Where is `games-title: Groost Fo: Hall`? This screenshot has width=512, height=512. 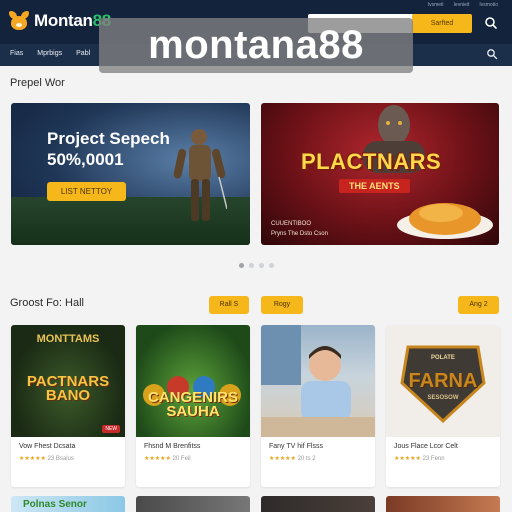
games-title: Groost Fo: Hall is located at coordinates (47, 303).